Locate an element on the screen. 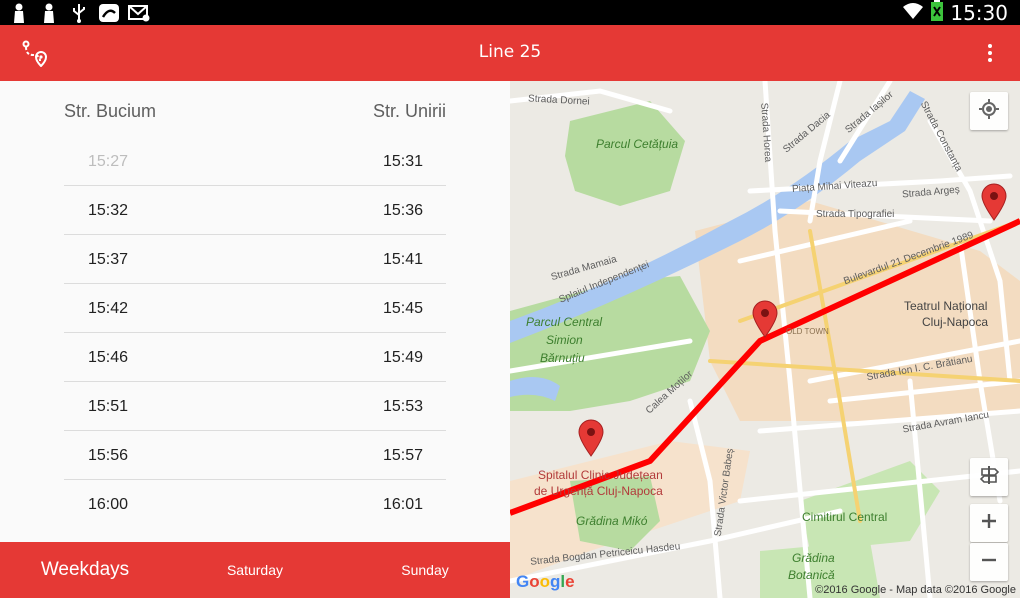 This screenshot has width=1020, height=598. arrival-time: 16:01 is located at coordinates (403, 504).